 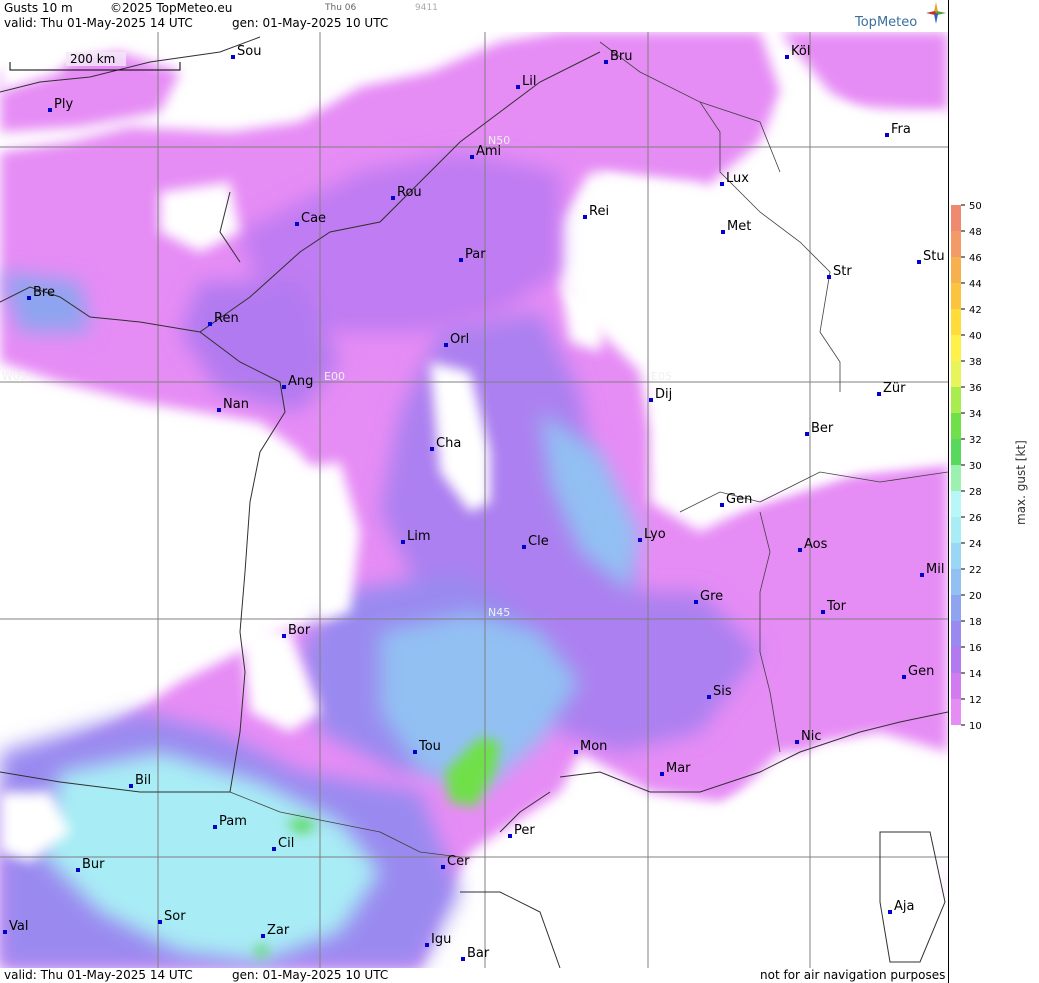 I want to click on legend-tick-label: 30, so click(x=975, y=466).